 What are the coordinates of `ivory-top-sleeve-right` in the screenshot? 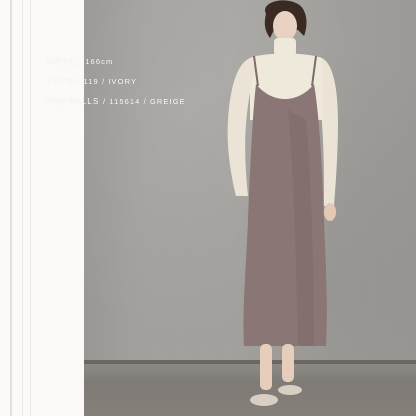 It's located at (330, 132).